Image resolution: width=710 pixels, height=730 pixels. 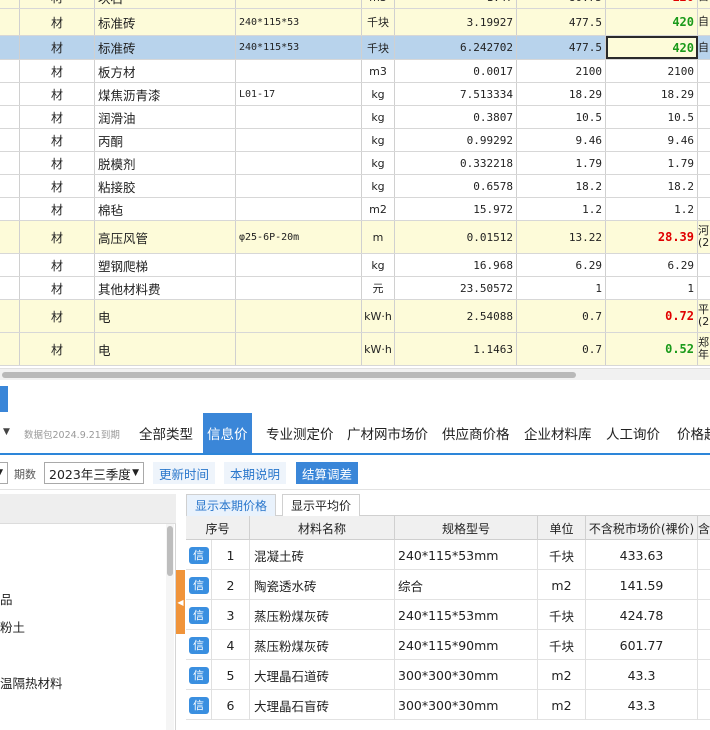 What do you see at coordinates (561, 209) in the screenshot?
I see `price-cell: 1.2` at bounding box center [561, 209].